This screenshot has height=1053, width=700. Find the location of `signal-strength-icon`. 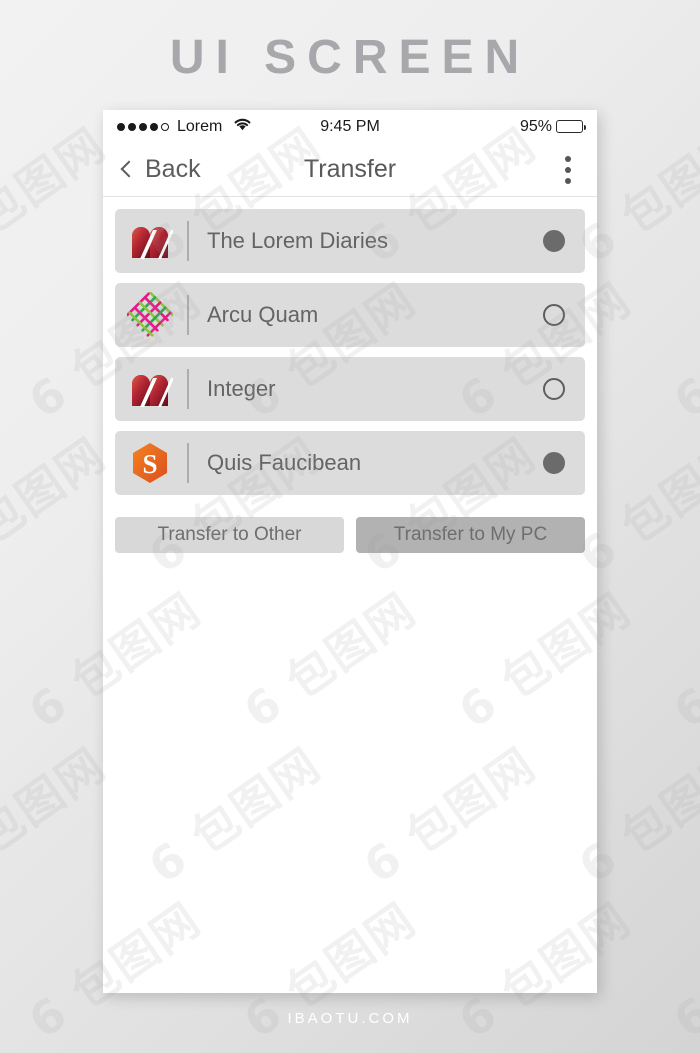

signal-strength-icon is located at coordinates (143, 126).